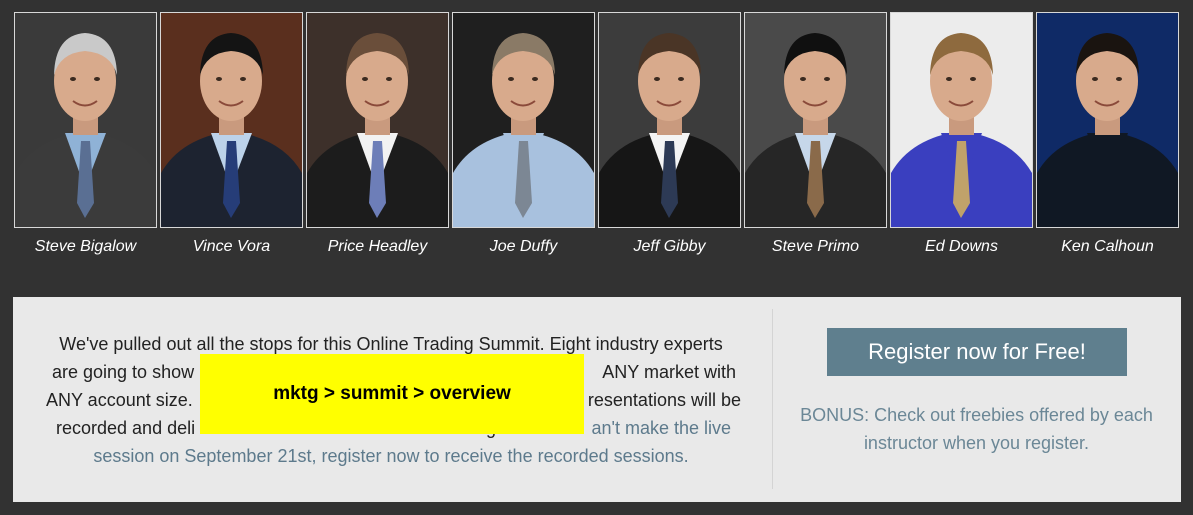  I want to click on panel-divider, so click(772, 399).